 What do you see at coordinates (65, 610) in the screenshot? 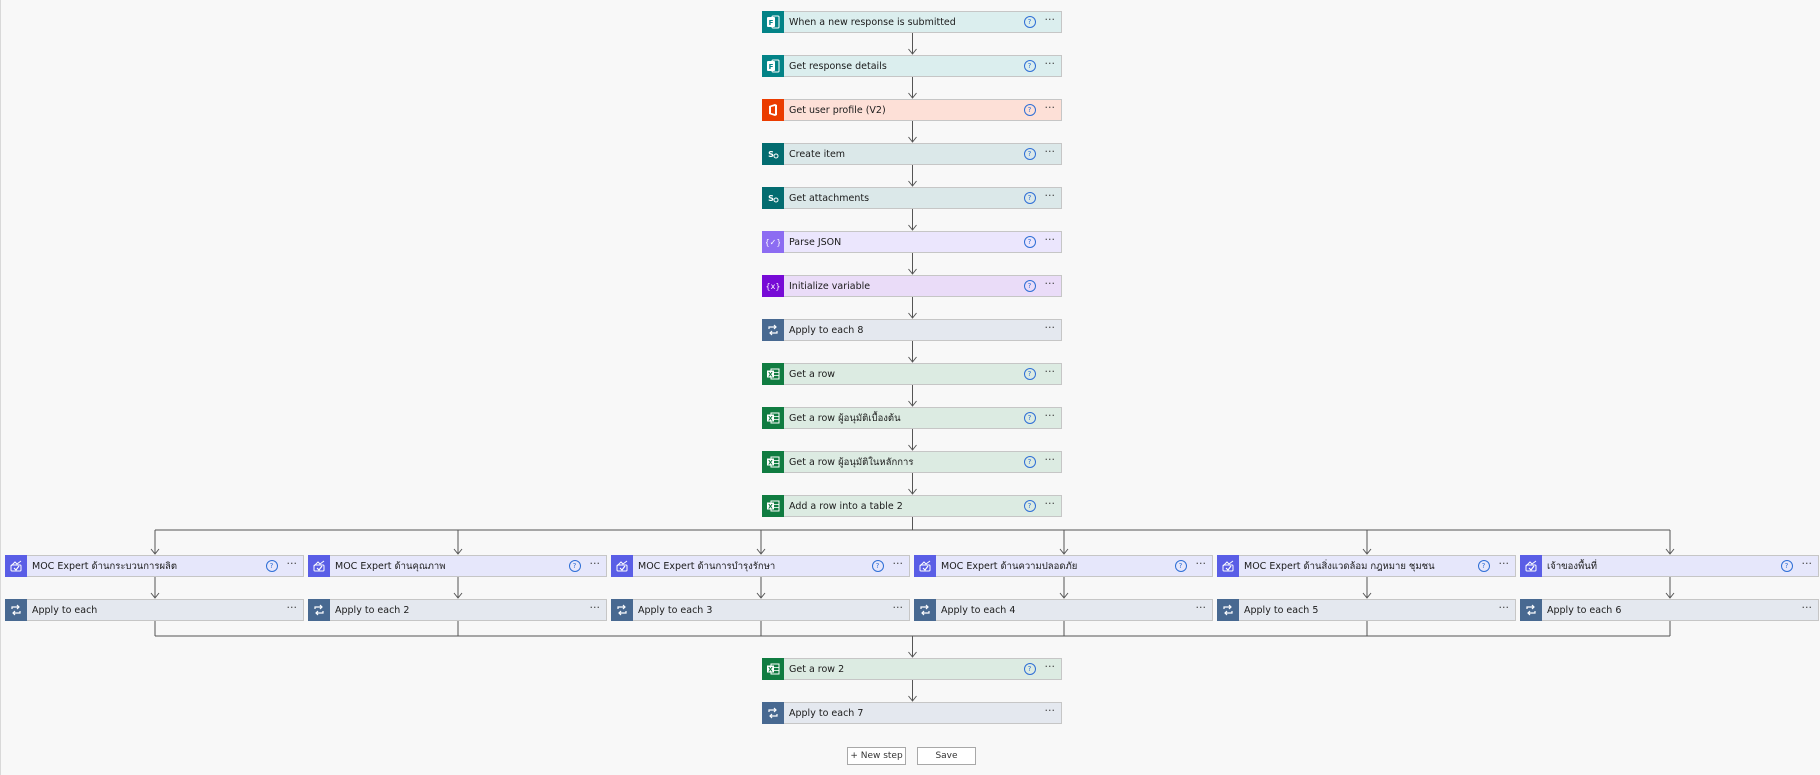
I see `step-title: Apply to each` at bounding box center [65, 610].